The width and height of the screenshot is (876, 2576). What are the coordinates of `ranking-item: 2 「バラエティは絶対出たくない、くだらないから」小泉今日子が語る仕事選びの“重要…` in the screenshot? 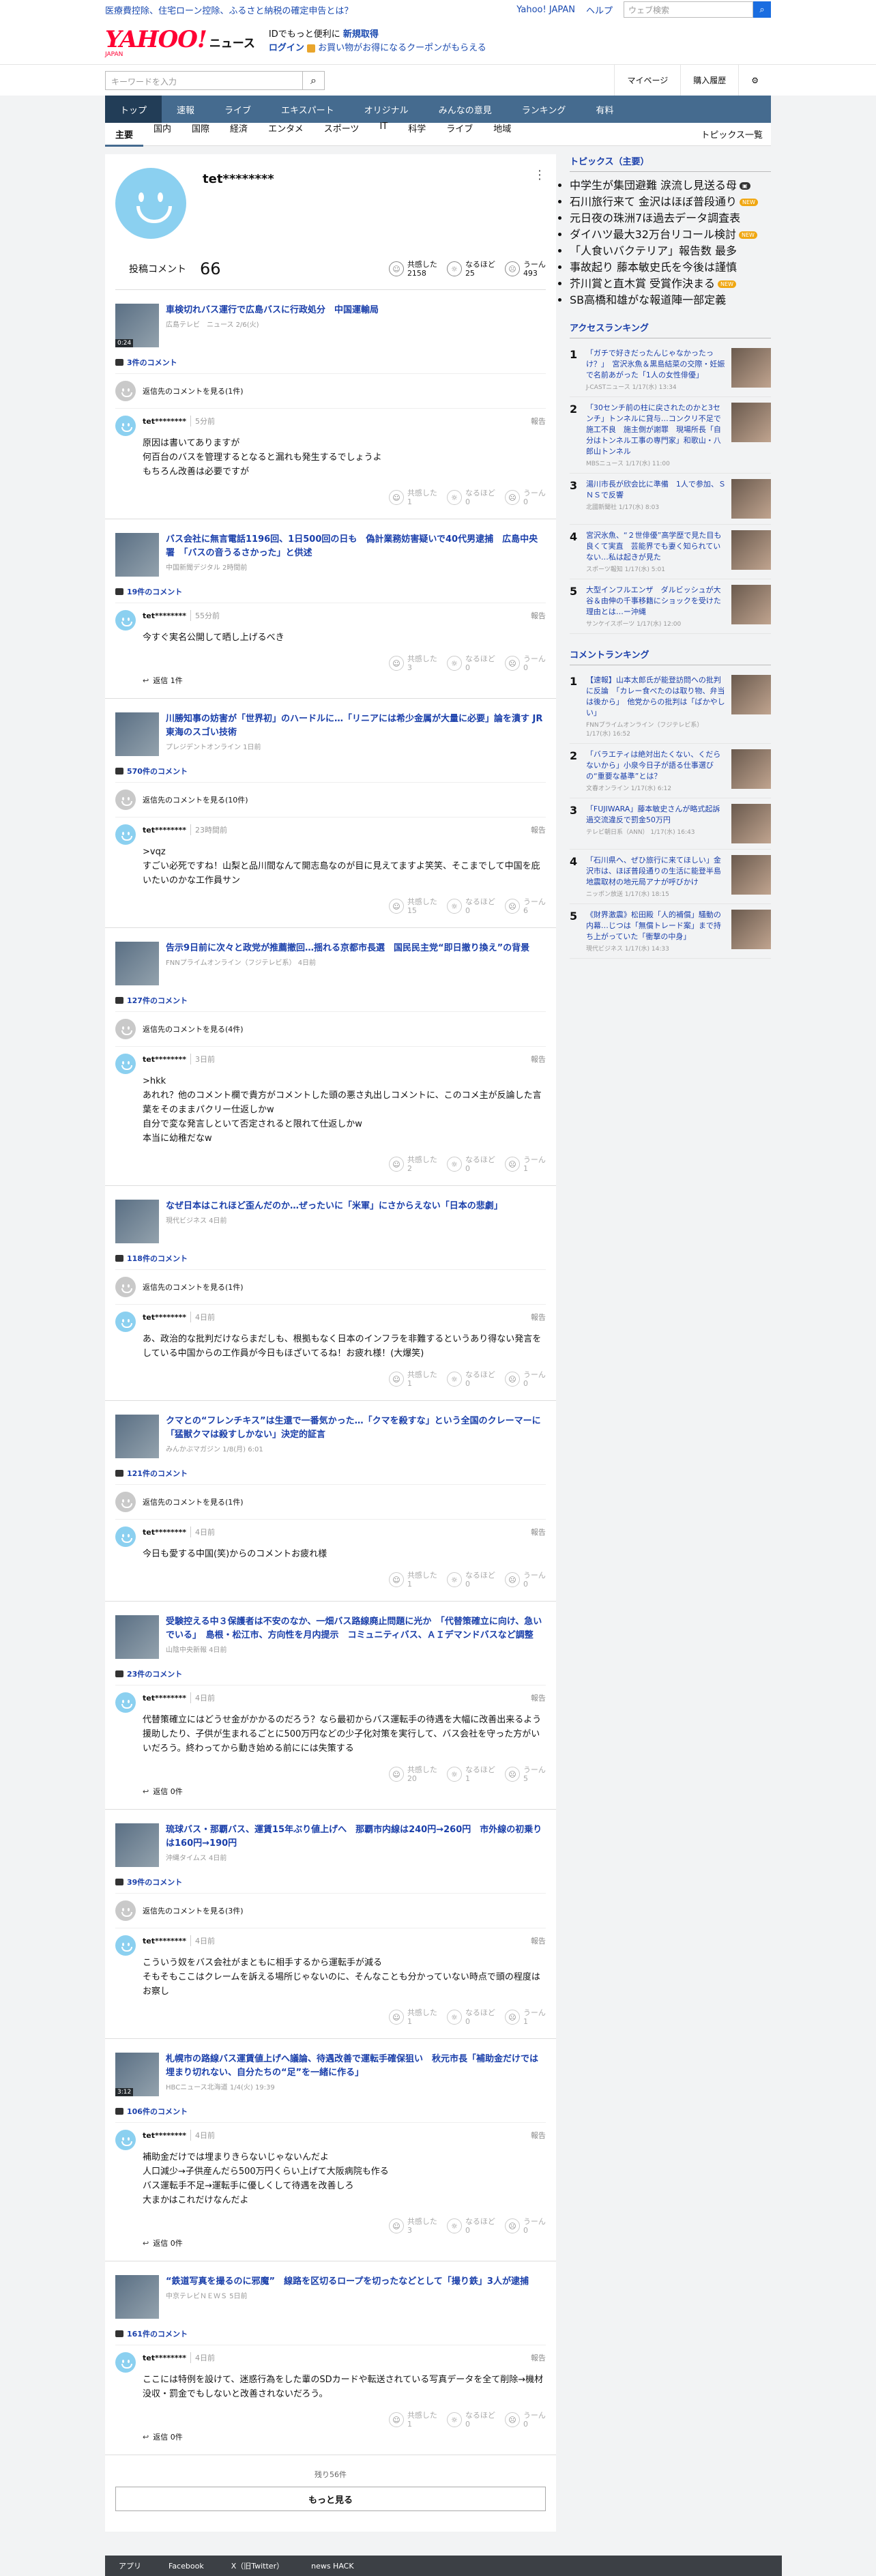 It's located at (670, 771).